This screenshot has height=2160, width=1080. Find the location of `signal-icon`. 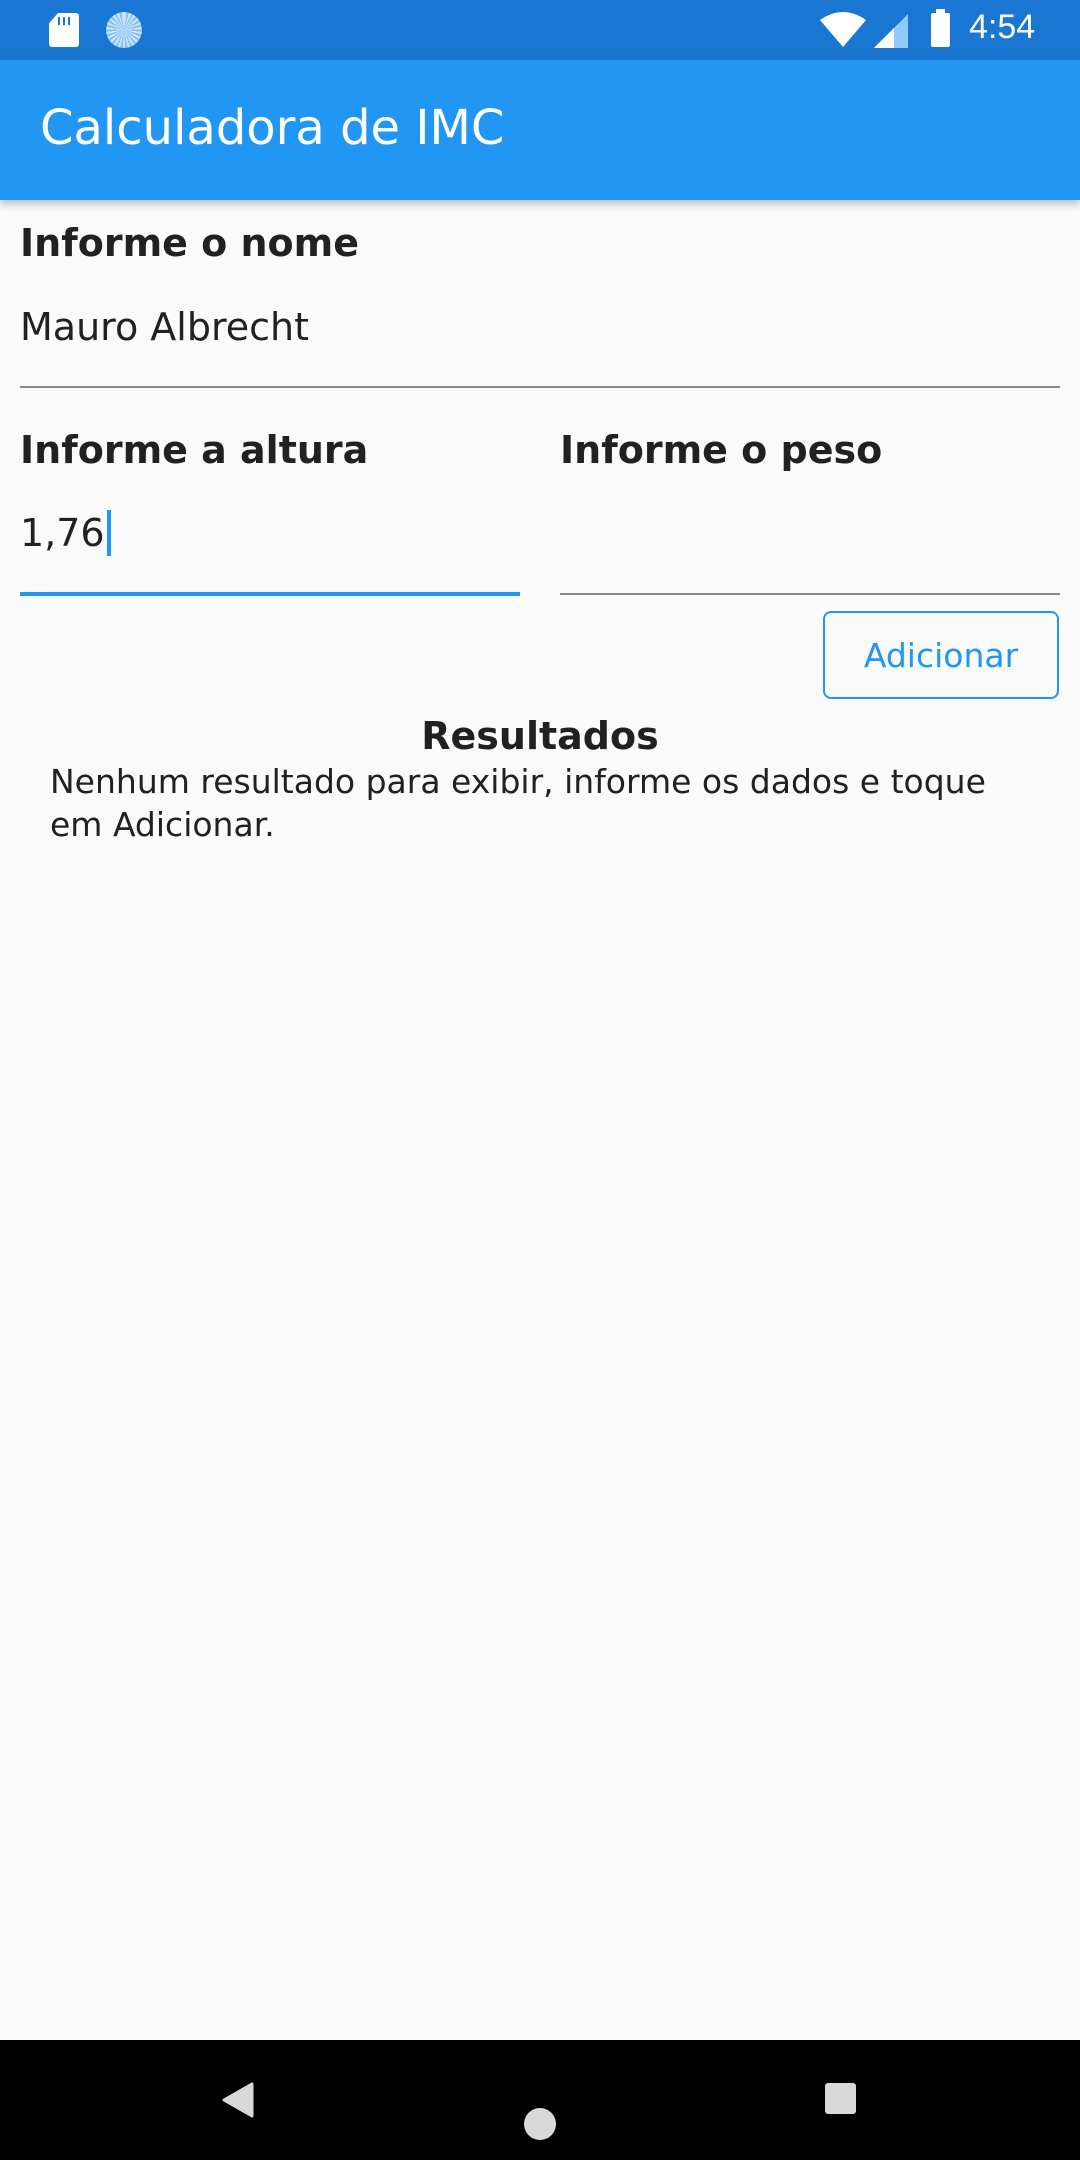

signal-icon is located at coordinates (891, 31).